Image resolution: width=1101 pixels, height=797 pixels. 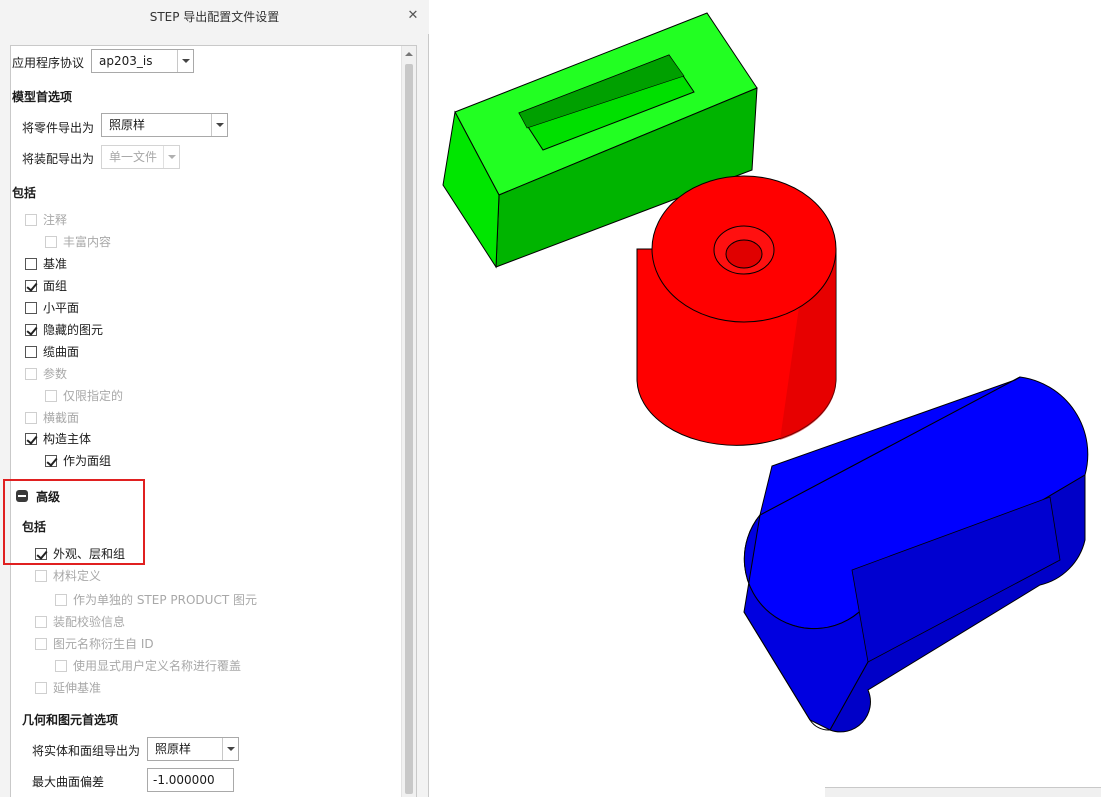 What do you see at coordinates (41, 644) in the screenshot?
I see `checkbox-entity-name-from-id` at bounding box center [41, 644].